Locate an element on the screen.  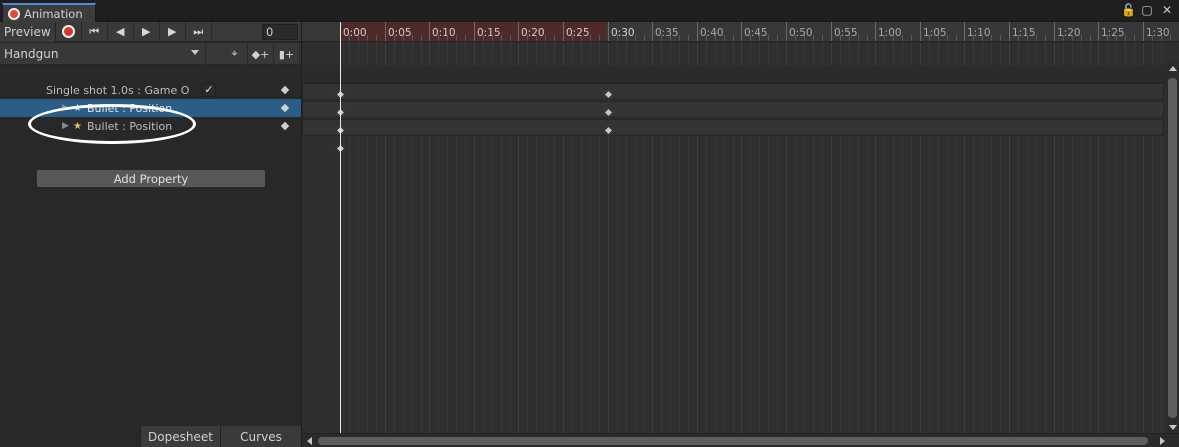
frame-input: 0 is located at coordinates (280, 32).